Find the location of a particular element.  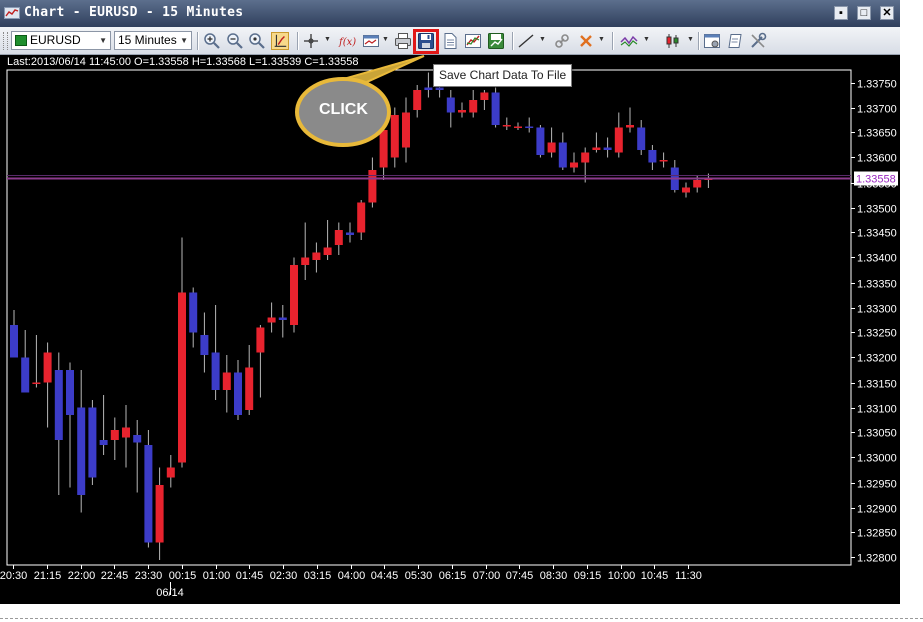

save-tooltip: Save Chart Data To File is located at coordinates (503, 75).